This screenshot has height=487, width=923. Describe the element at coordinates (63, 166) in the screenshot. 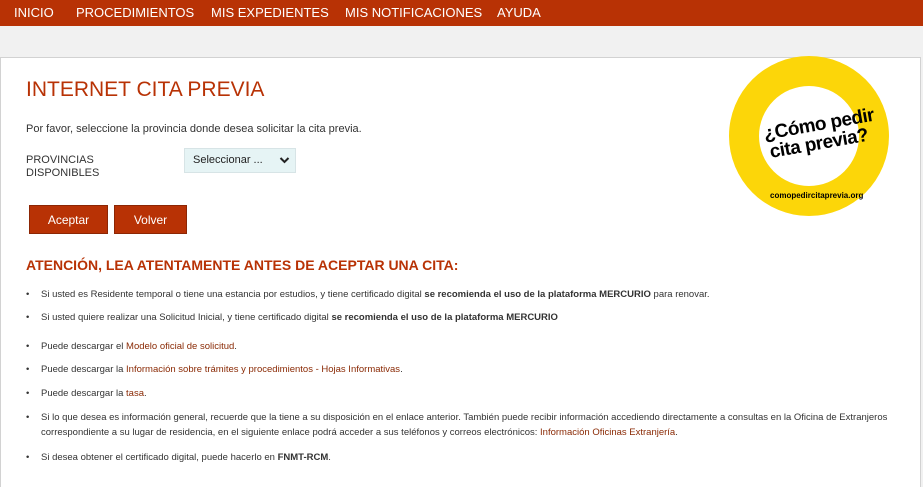

I see `provinces-label: PROVINCIAS DISPONIBLES` at that location.